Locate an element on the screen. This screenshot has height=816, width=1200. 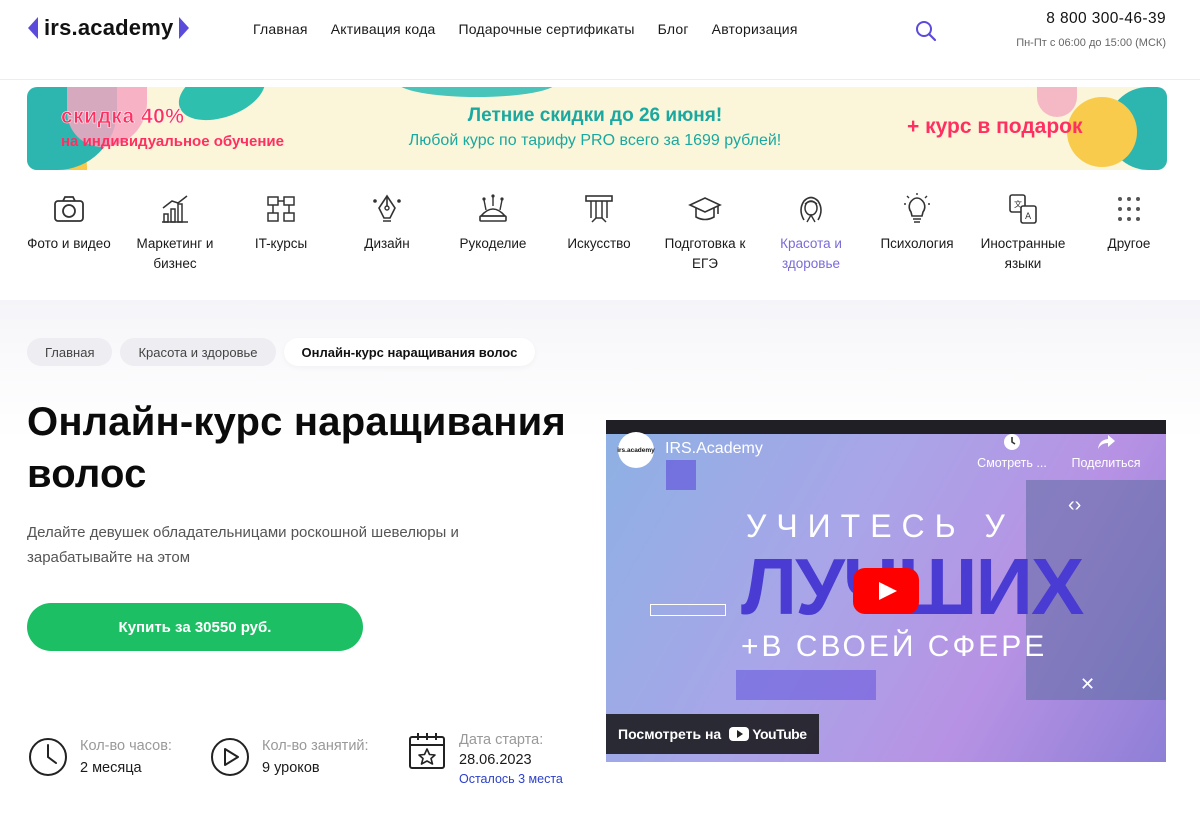
breadcrumb-home: Главная is located at coordinates (70, 352).